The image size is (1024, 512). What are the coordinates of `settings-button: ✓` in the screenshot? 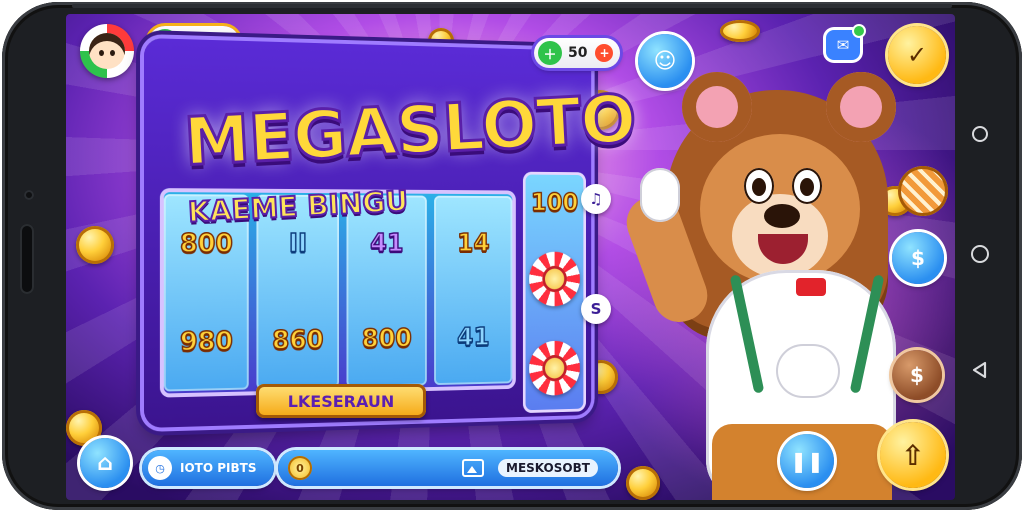 It's located at (917, 55).